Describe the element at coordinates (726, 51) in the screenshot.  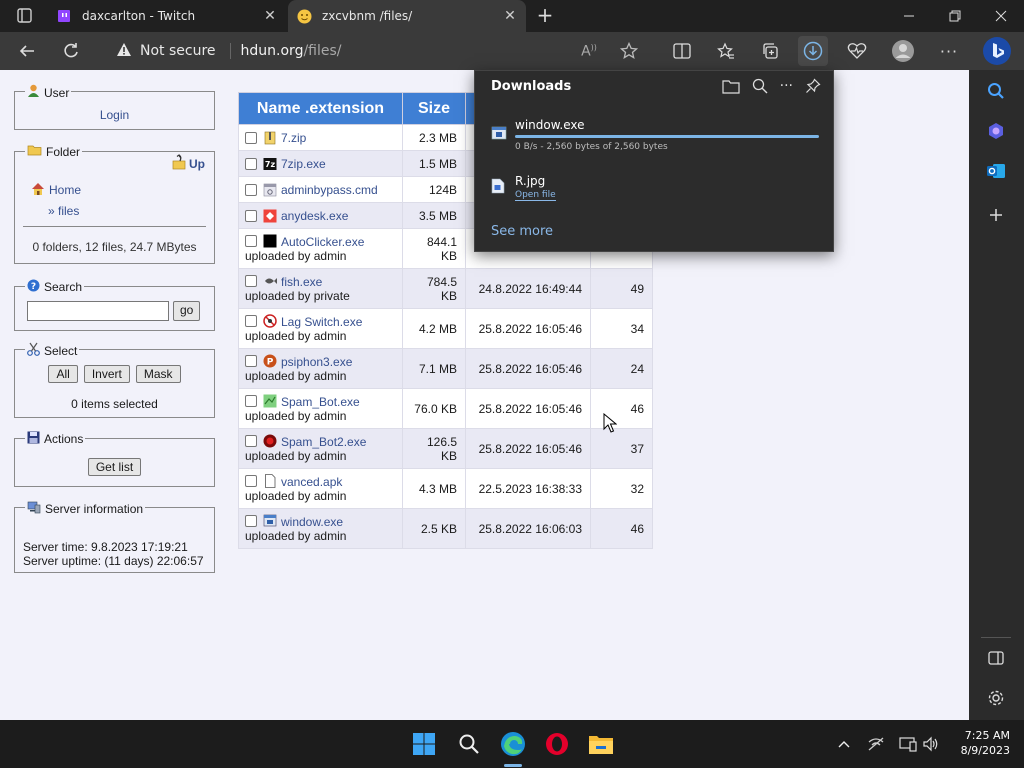
I see `favorites-button` at that location.